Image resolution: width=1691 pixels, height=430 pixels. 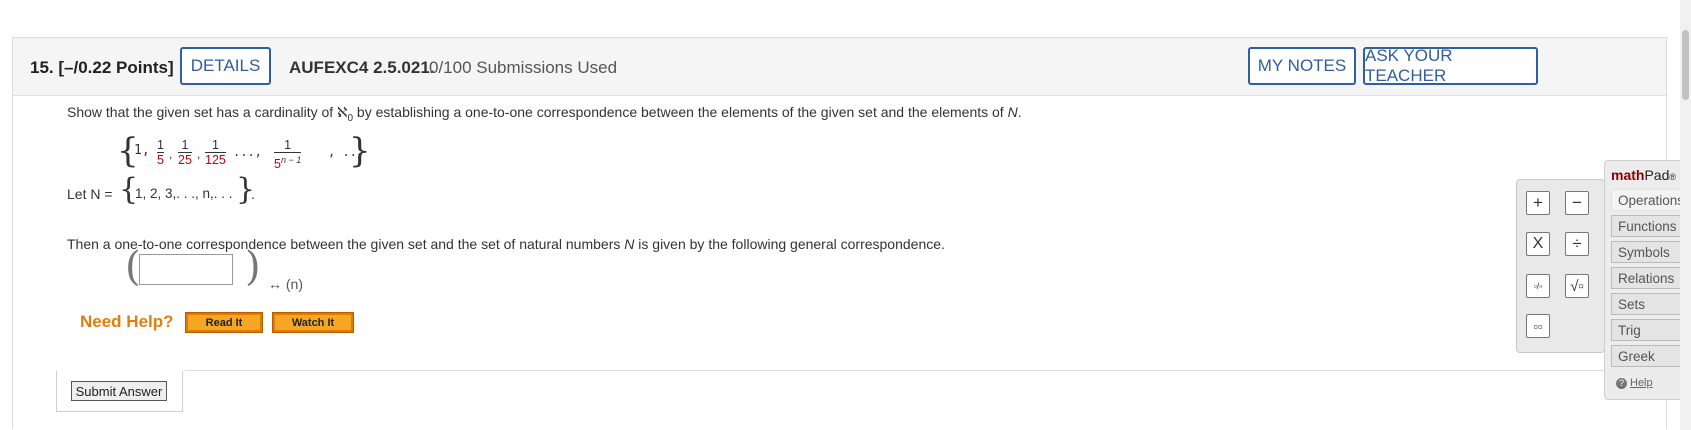 I want to click on period: ., so click(x=253, y=194).